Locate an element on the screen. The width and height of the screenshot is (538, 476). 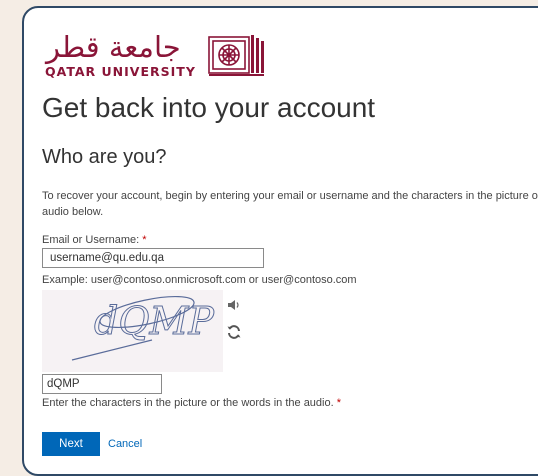
email-input is located at coordinates (153, 258).